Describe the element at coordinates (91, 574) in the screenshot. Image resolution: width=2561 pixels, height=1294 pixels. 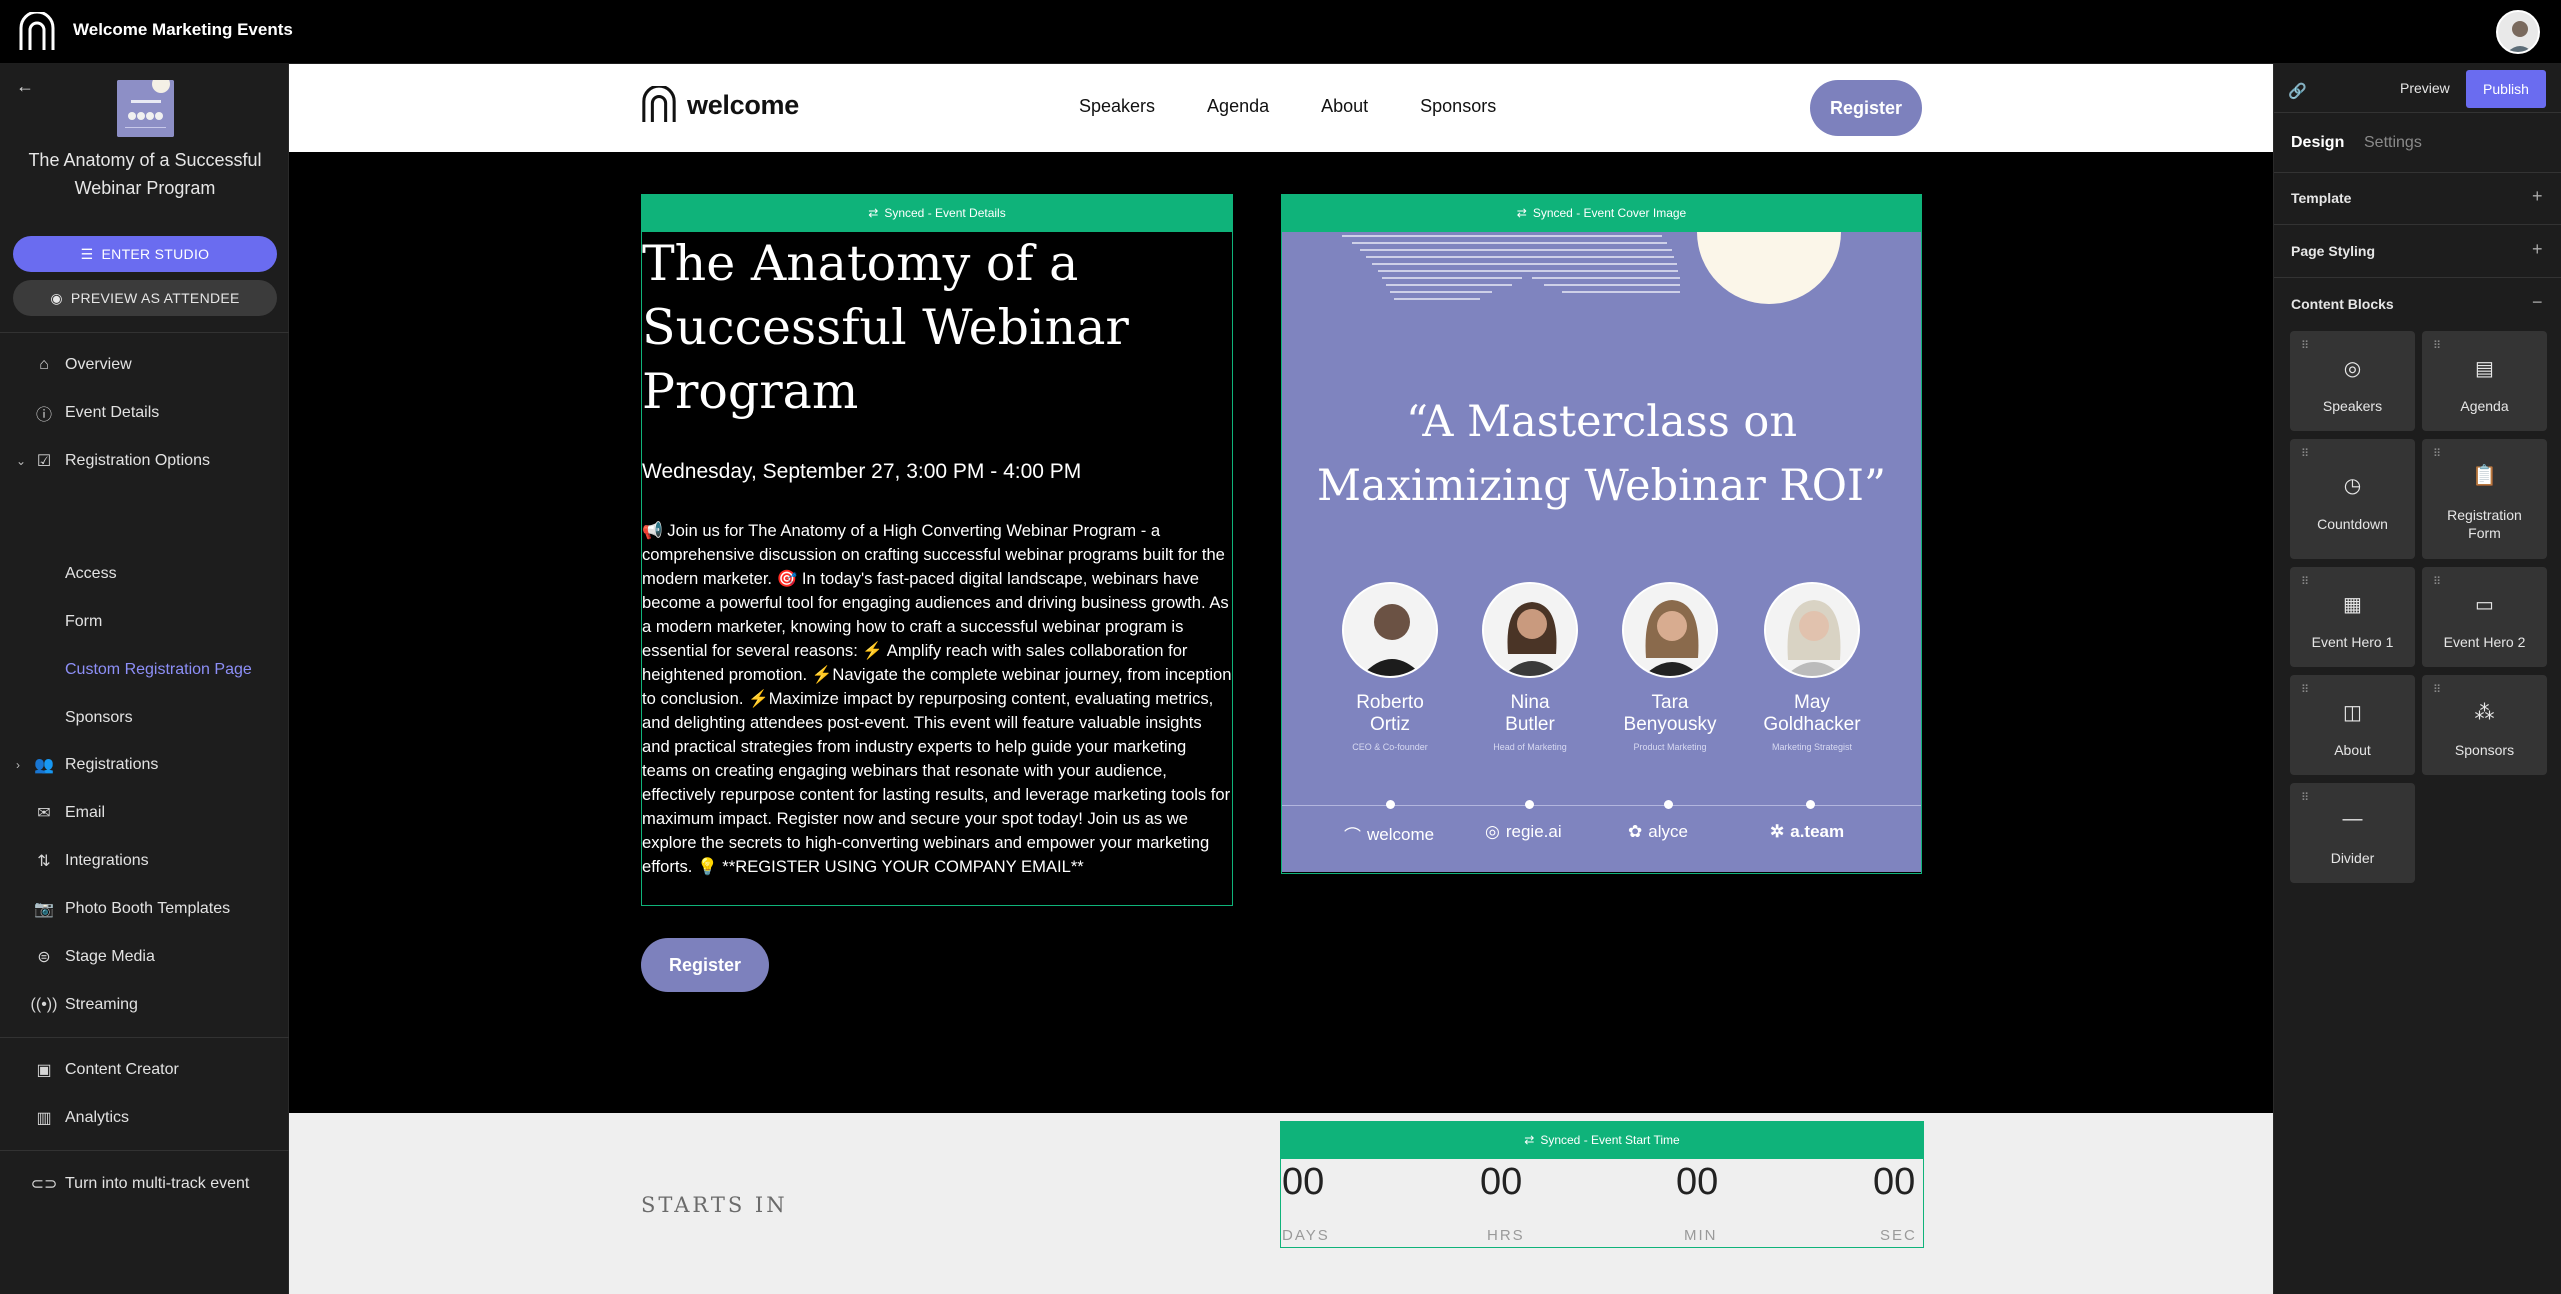
I see `sidebar-subitem-access: Access` at that location.